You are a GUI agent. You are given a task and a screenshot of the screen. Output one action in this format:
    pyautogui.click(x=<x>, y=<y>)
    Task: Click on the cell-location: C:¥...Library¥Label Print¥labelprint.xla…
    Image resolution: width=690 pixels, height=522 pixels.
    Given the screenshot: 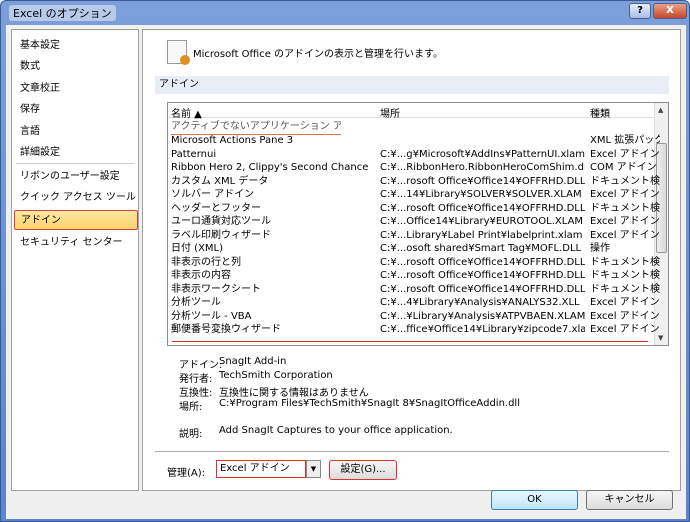 What is the action you would take?
    pyautogui.click(x=481, y=235)
    